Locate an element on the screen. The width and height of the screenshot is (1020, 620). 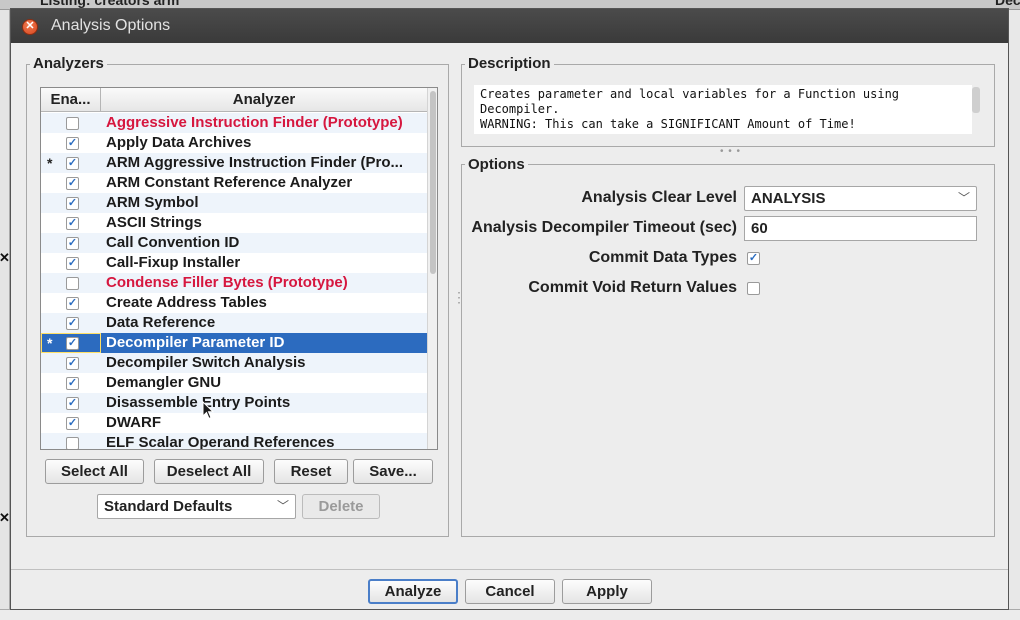
dialog-title: Analysis Options is located at coordinates (111, 25).